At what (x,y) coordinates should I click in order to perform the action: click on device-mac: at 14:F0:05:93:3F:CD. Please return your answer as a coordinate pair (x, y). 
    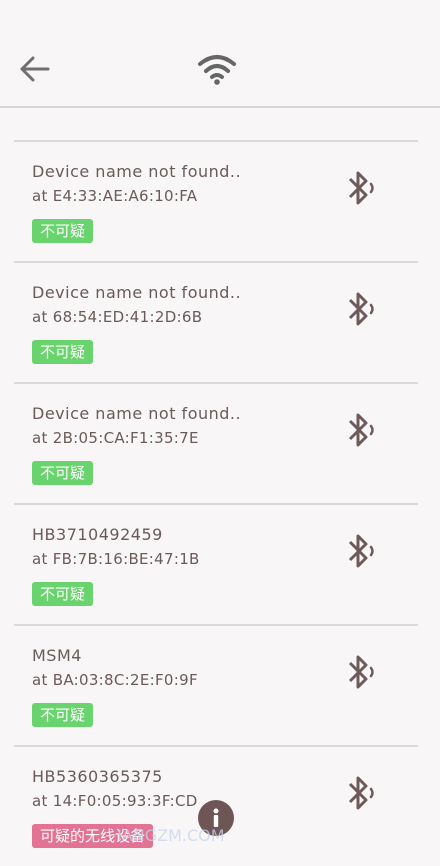
    Looking at the image, I should click on (115, 801).